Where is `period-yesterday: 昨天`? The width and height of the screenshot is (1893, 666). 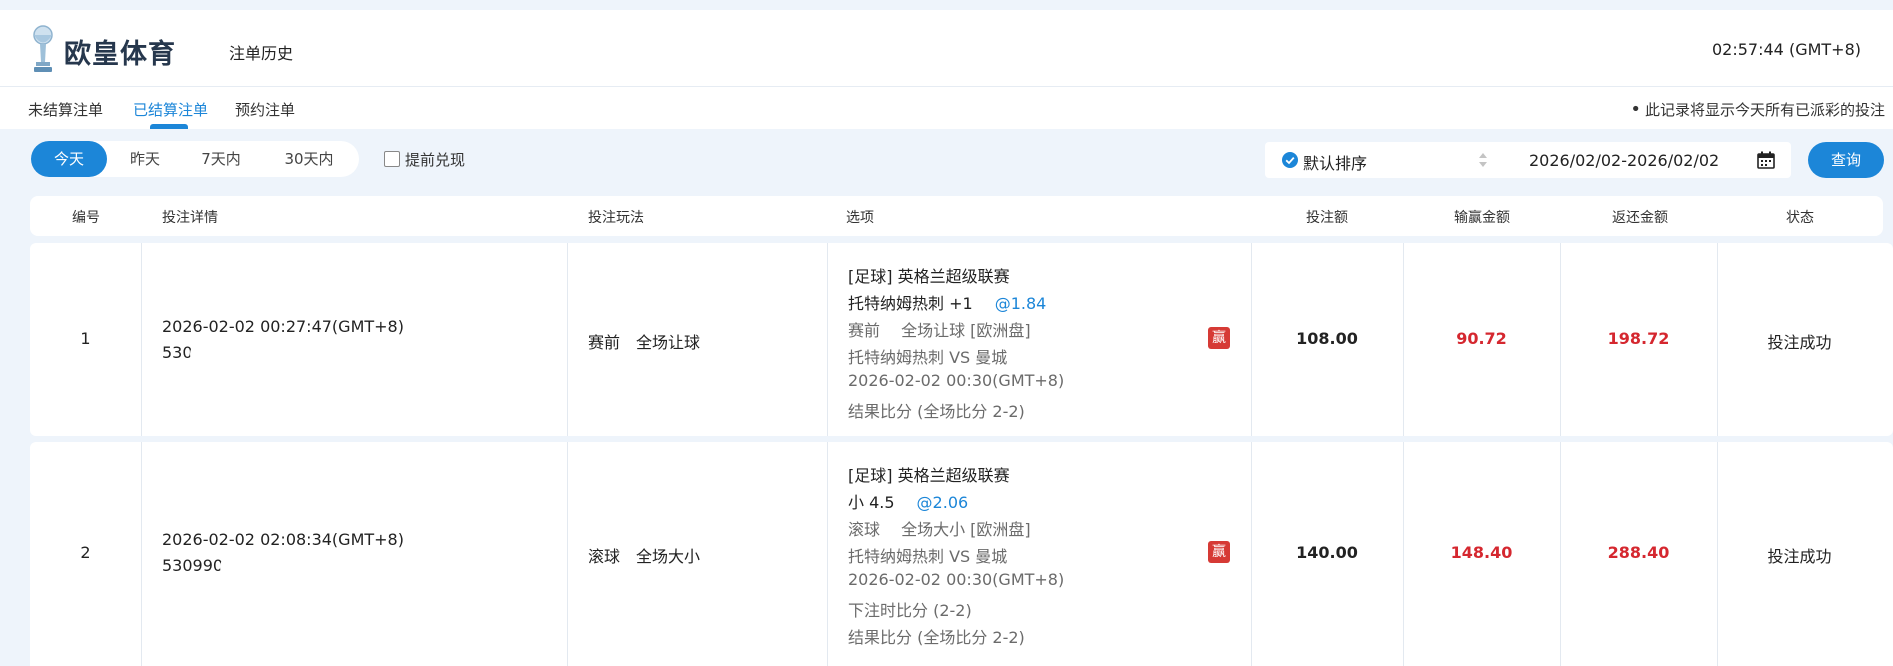 period-yesterday: 昨天 is located at coordinates (145, 159).